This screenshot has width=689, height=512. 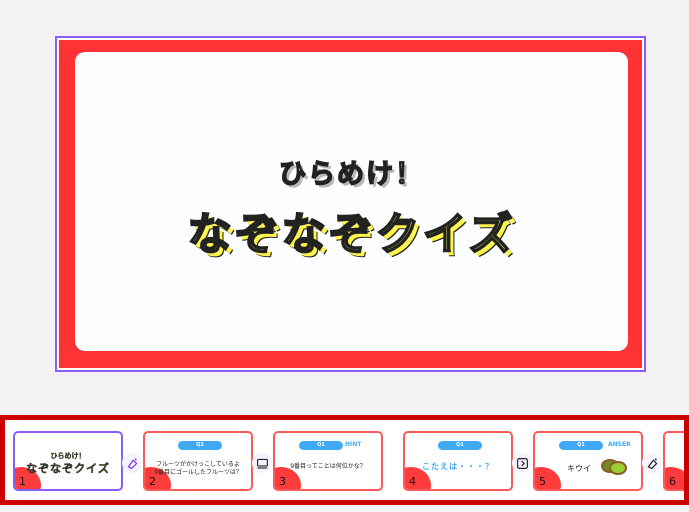 I want to click on thumb-hint-line: 9番目ってことは何位かな？, so click(x=328, y=466).